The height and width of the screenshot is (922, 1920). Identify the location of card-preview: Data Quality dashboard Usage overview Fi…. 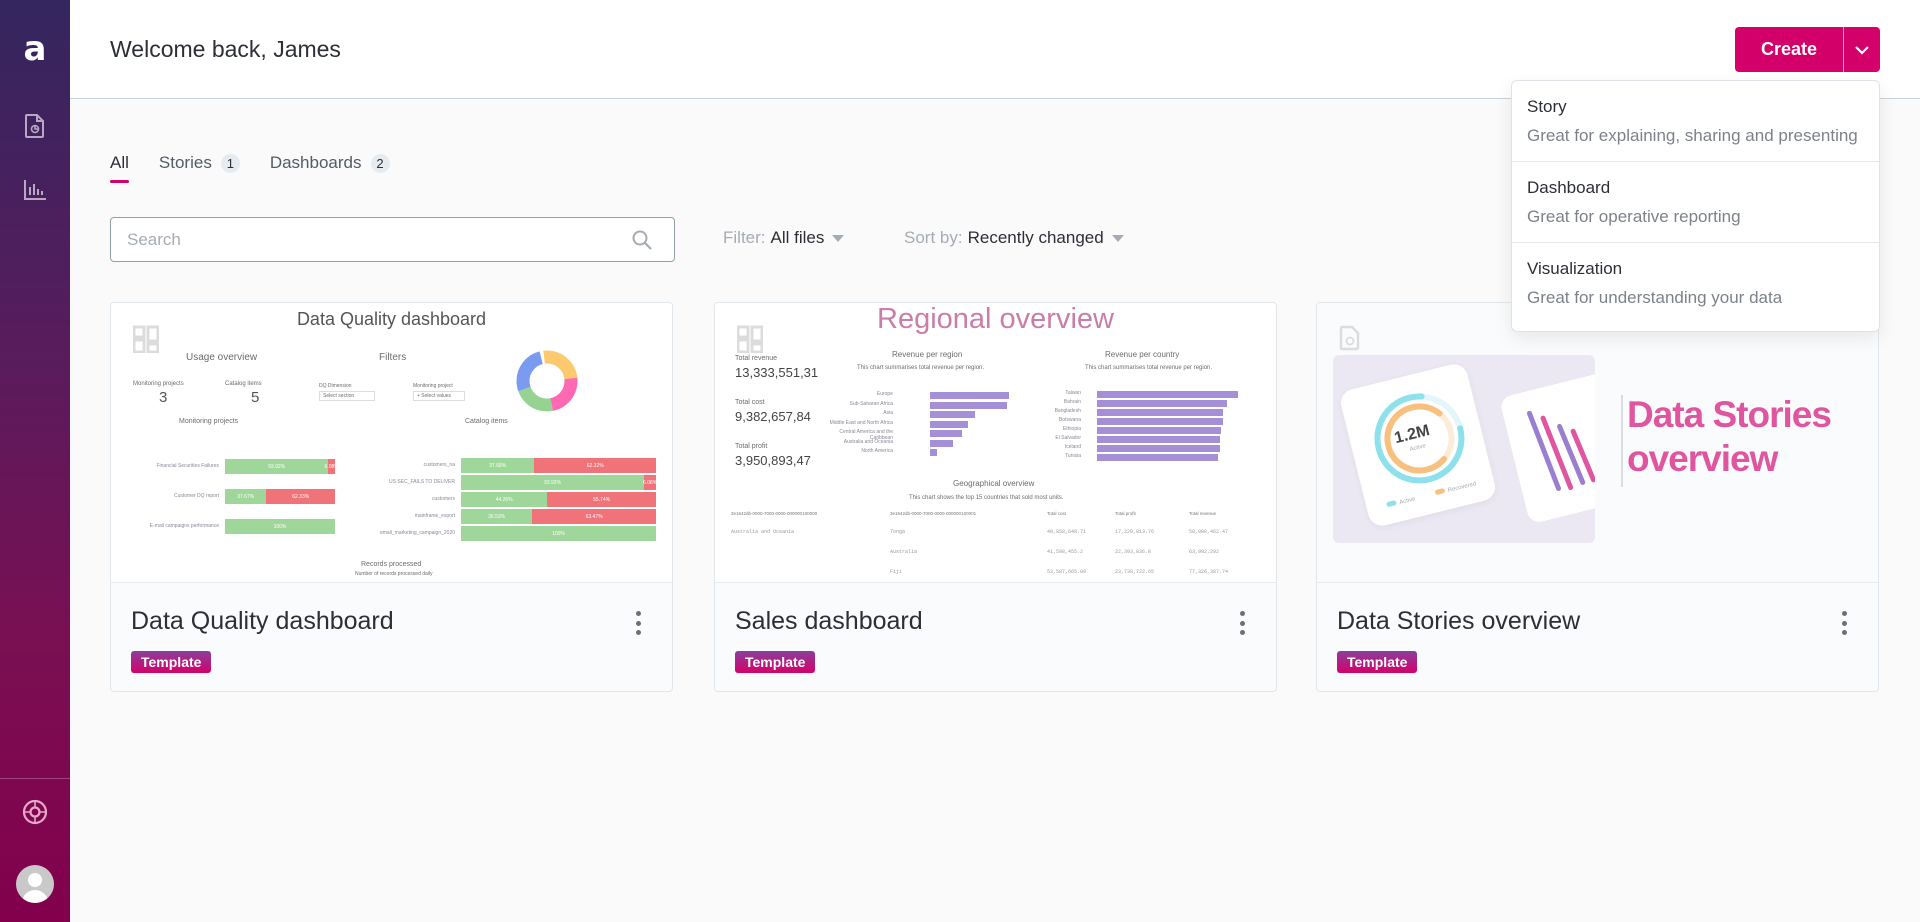
(391, 443).